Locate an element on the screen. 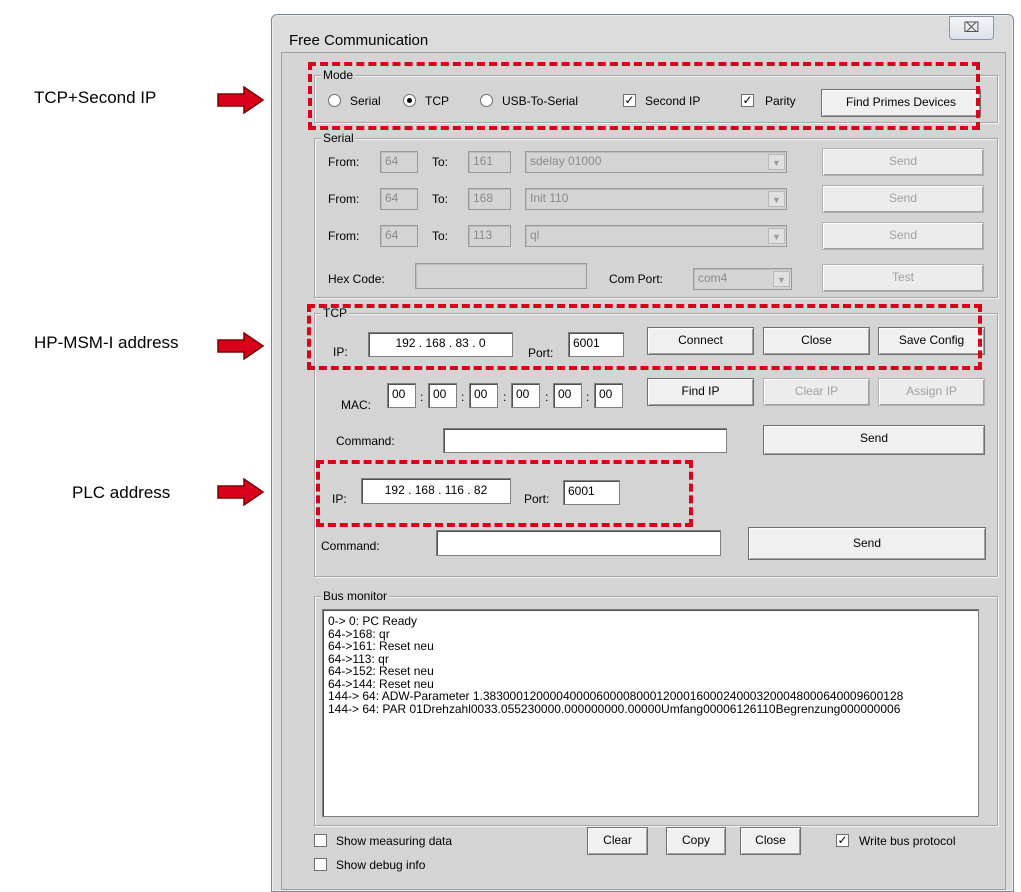 The image size is (1021, 892). tcp-port-field: 6001 is located at coordinates (596, 344).